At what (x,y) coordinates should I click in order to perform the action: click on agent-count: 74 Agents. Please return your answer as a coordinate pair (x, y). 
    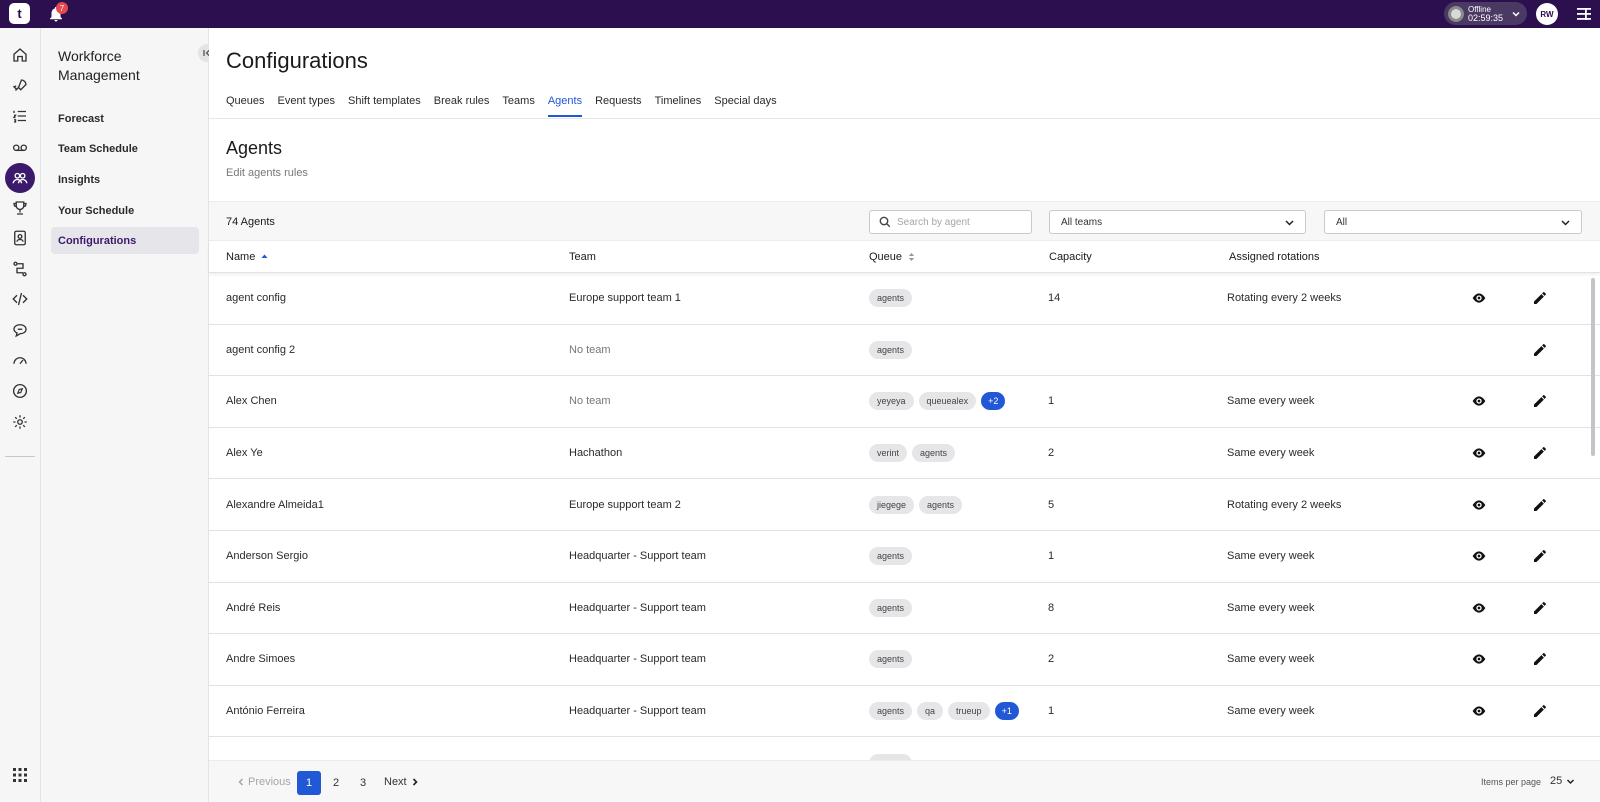
    Looking at the image, I should click on (250, 222).